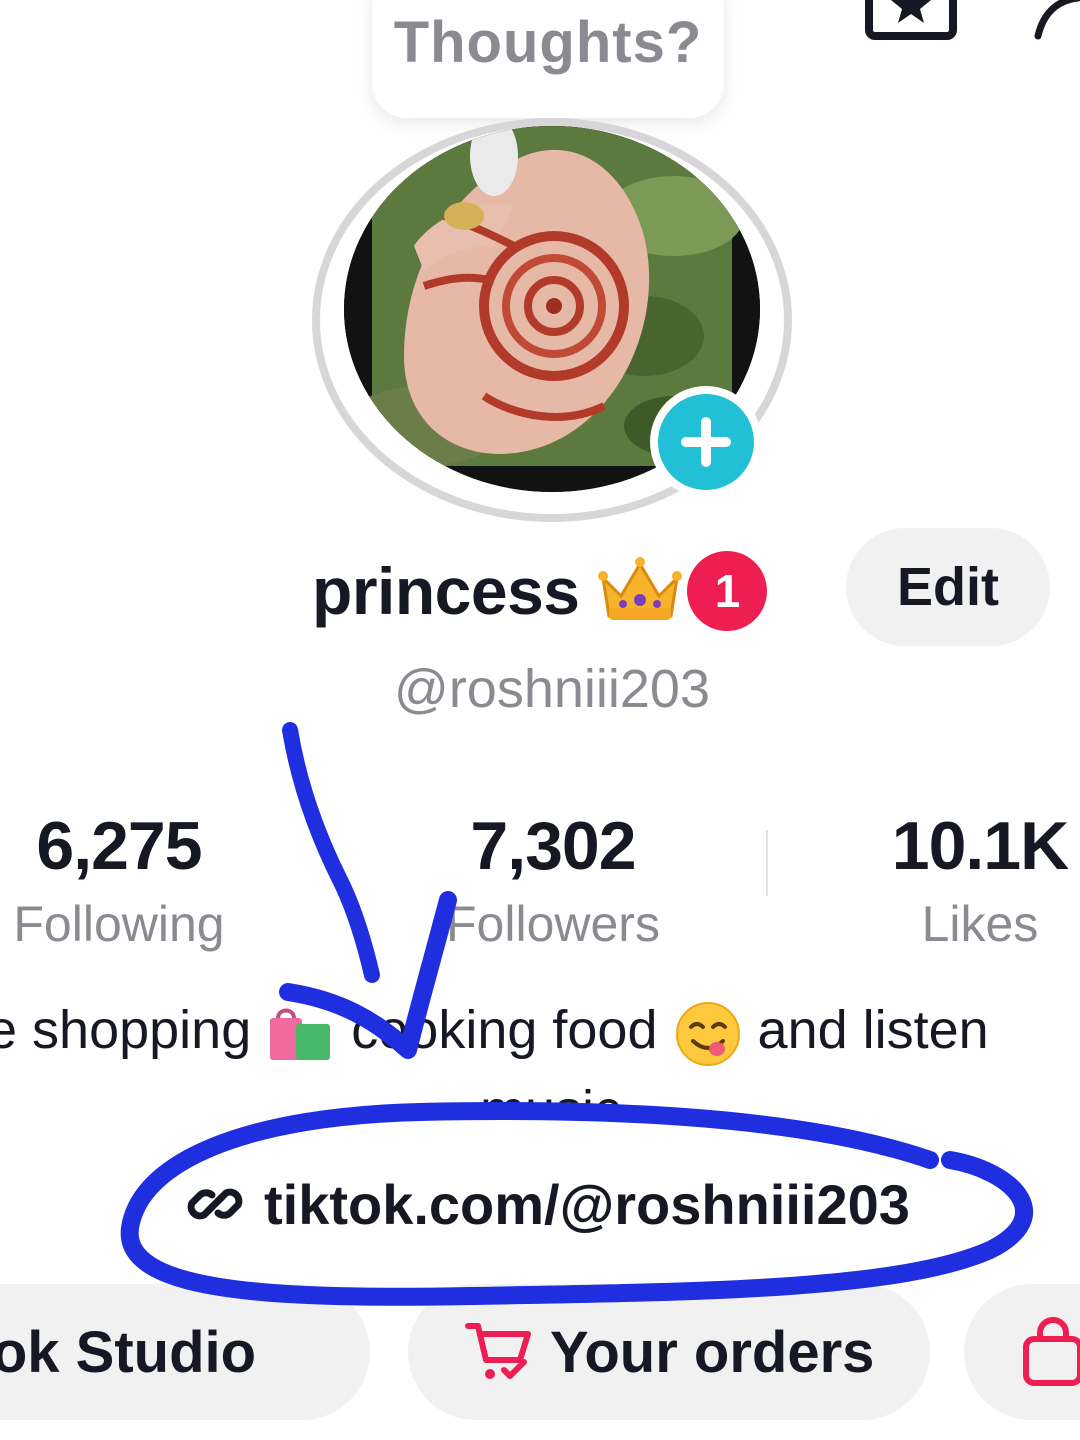  Describe the element at coordinates (498, 1351) in the screenshot. I see `cart-icon` at that location.